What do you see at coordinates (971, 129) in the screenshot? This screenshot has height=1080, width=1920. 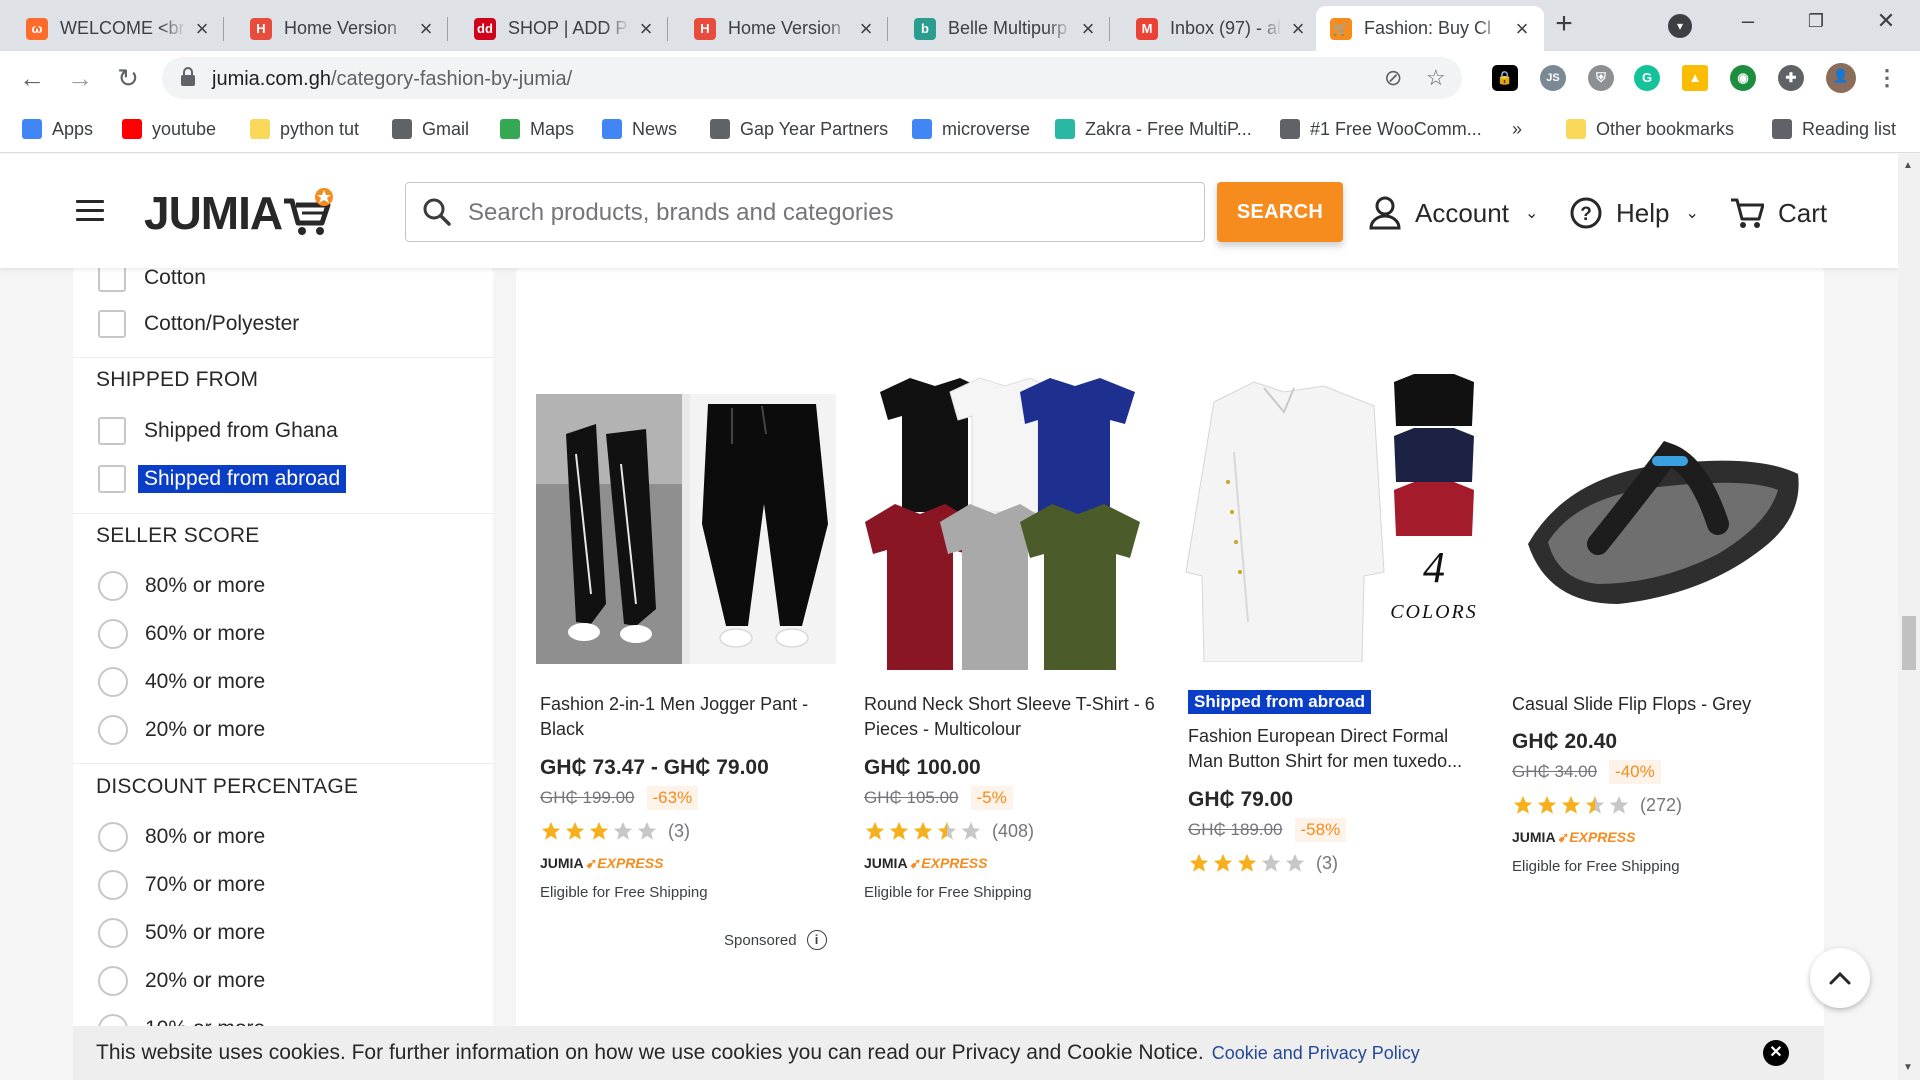 I see `bookmark-item: microverse` at bounding box center [971, 129].